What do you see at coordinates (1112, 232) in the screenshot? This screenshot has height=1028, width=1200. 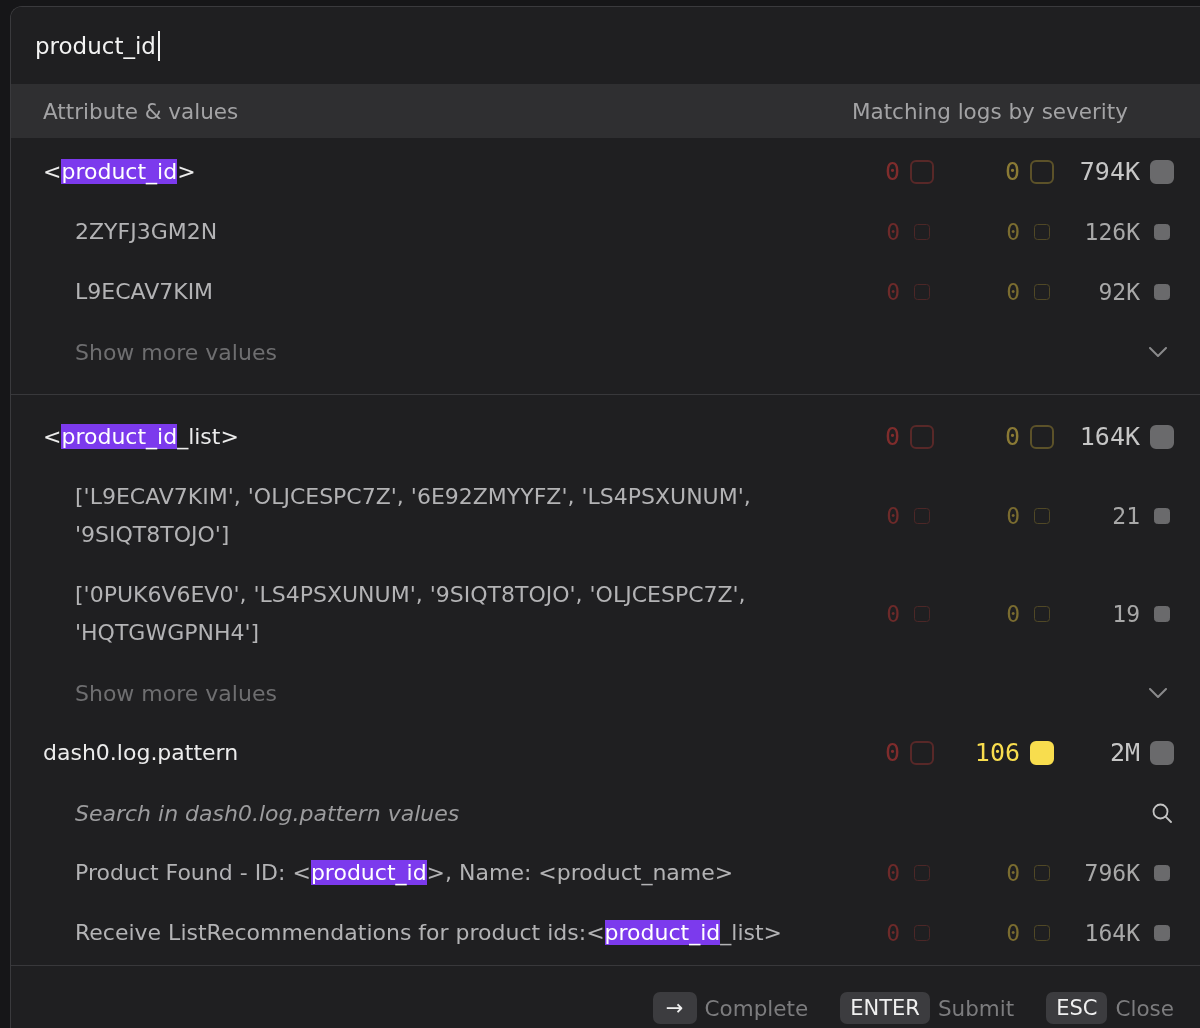 I see `info-count: 126K` at bounding box center [1112, 232].